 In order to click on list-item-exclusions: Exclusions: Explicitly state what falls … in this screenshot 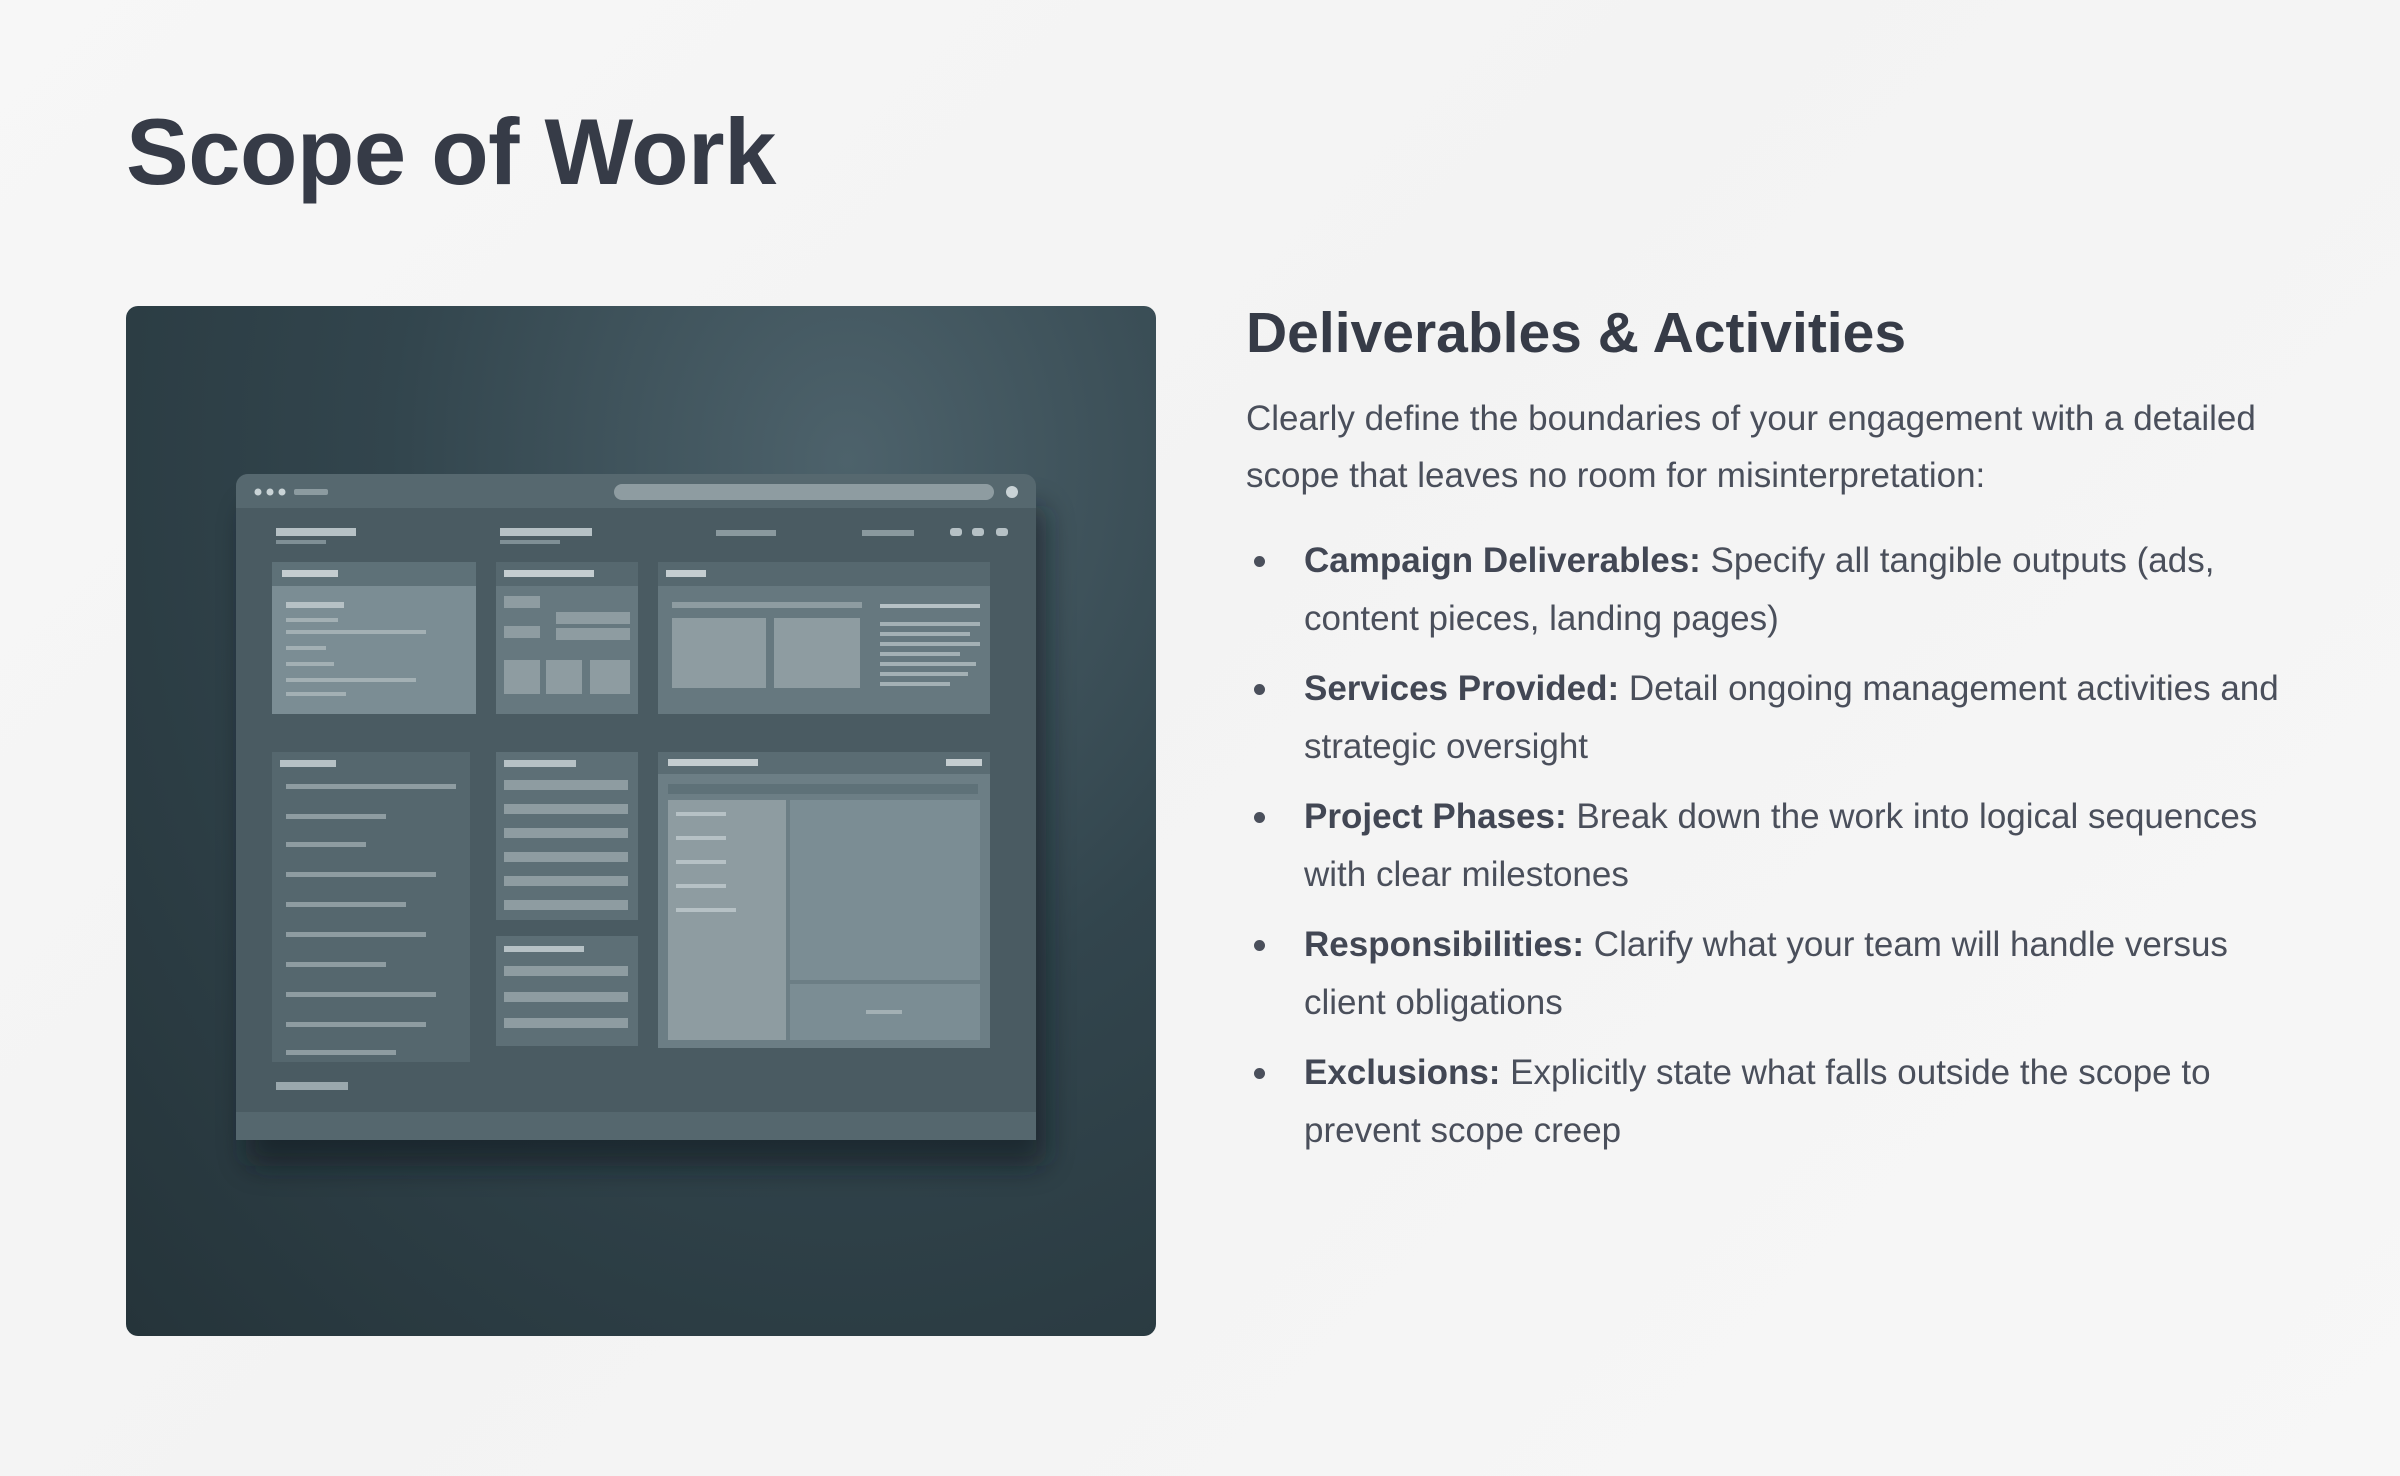, I will do `click(1771, 1102)`.